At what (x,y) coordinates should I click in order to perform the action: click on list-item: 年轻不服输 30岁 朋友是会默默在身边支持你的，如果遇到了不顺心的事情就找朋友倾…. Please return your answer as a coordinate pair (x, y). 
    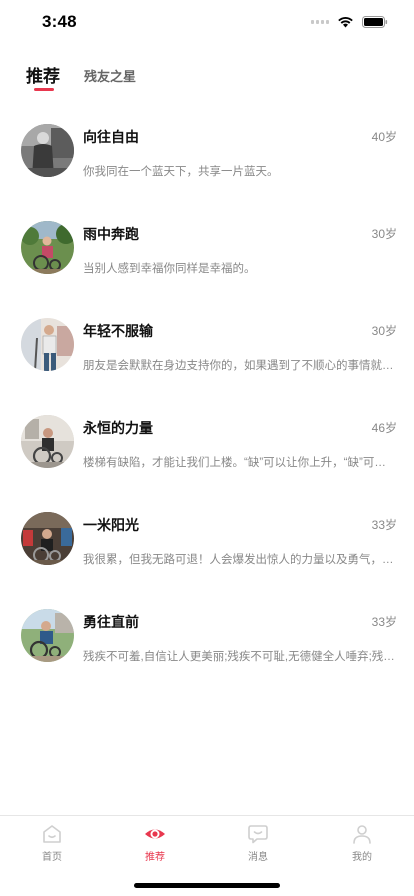
    Looking at the image, I should click on (207, 360).